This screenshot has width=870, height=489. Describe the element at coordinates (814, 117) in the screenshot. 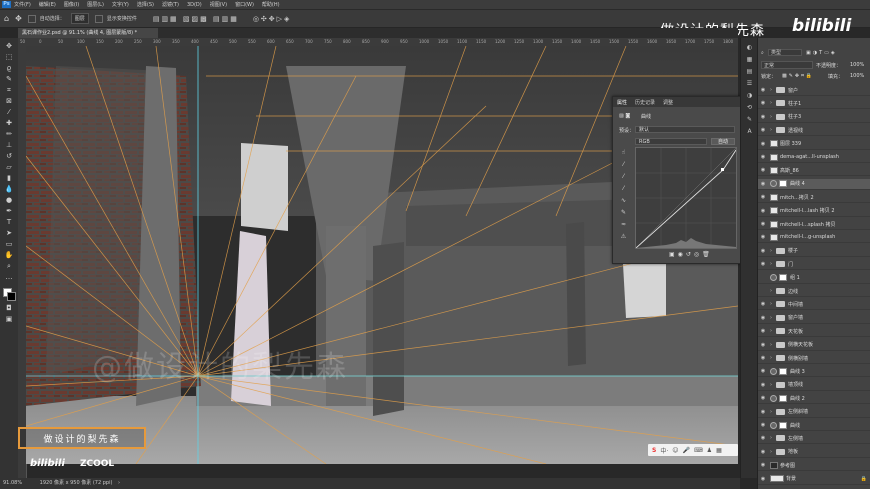

I see `layer-row: ◉ › 柱子3` at that location.